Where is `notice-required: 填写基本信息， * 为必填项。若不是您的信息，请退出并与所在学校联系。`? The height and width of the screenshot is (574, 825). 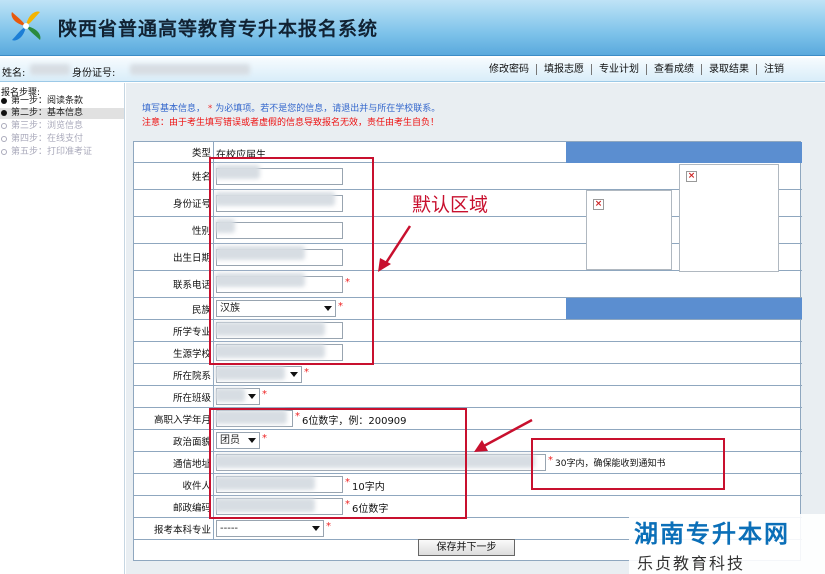
notice-required: 填写基本信息， * 为必填项。若不是您的信息，请退出并与所在学校联系。 is located at coordinates (291, 107).